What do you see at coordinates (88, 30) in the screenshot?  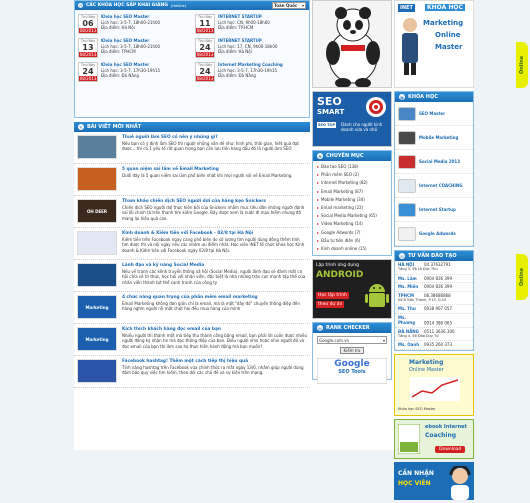 I see `course-month: 08/2013` at bounding box center [88, 30].